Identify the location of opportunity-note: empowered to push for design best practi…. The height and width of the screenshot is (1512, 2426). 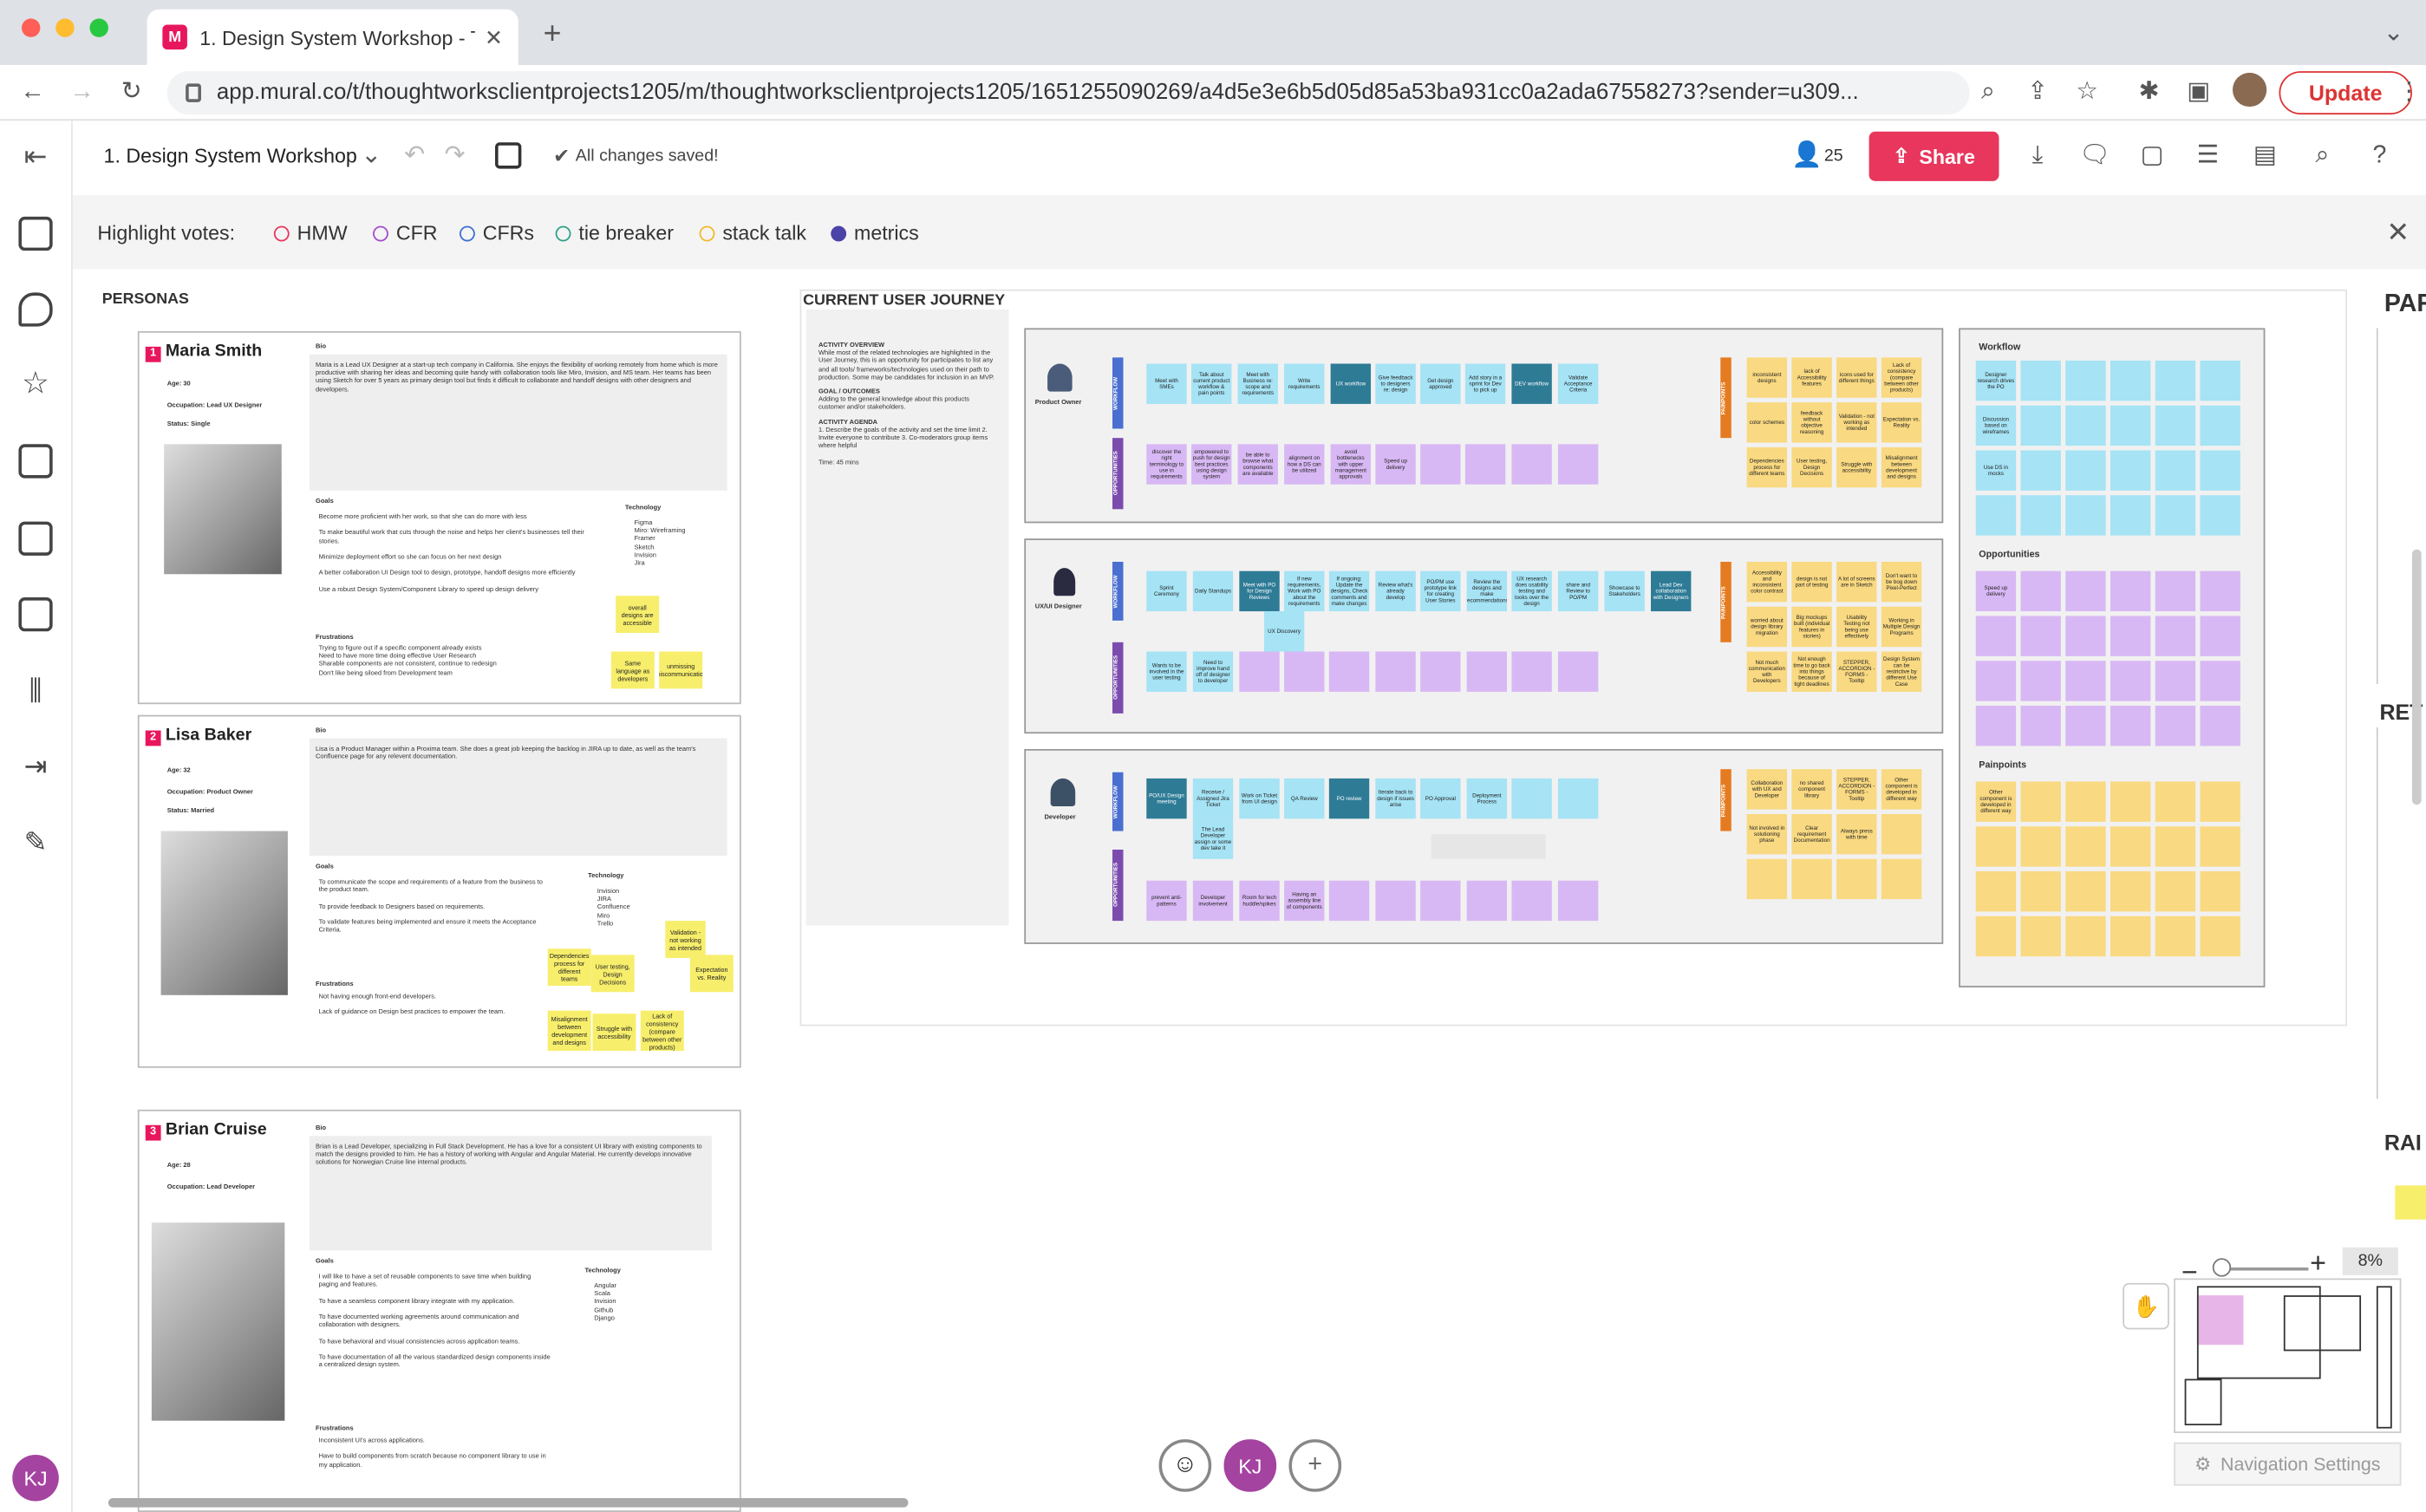
(1211, 464).